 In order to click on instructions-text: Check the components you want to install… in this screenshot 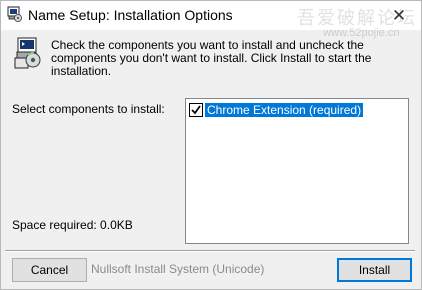, I will do `click(211, 58)`.